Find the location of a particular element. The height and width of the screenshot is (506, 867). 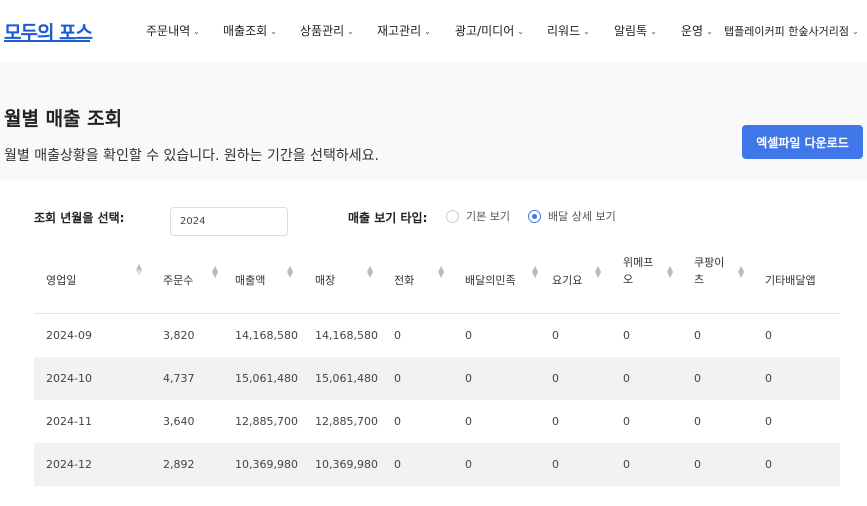

column-header: 영업일 is located at coordinates (61, 280).